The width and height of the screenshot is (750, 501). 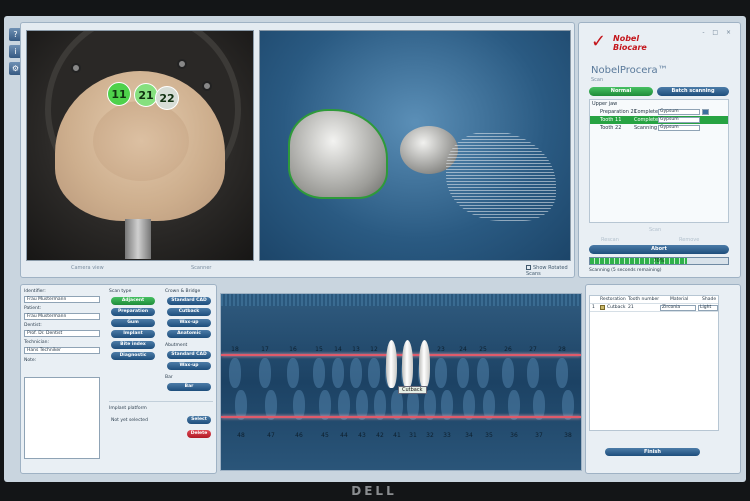 What do you see at coordinates (413, 435) in the screenshot?
I see `tooth-number-31: 31` at bounding box center [413, 435].